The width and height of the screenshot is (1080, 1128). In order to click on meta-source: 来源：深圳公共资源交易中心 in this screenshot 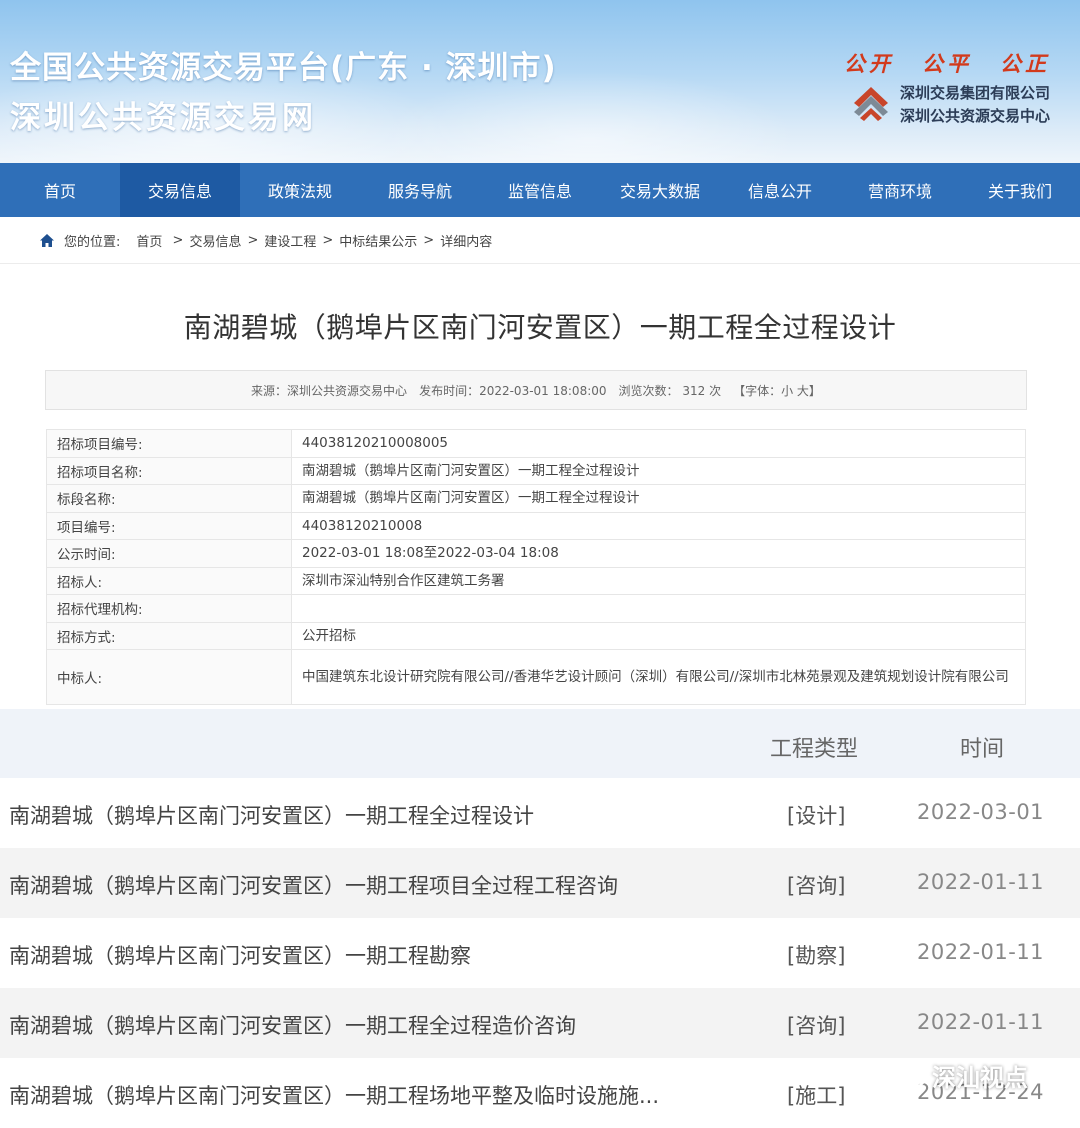, I will do `click(329, 390)`.